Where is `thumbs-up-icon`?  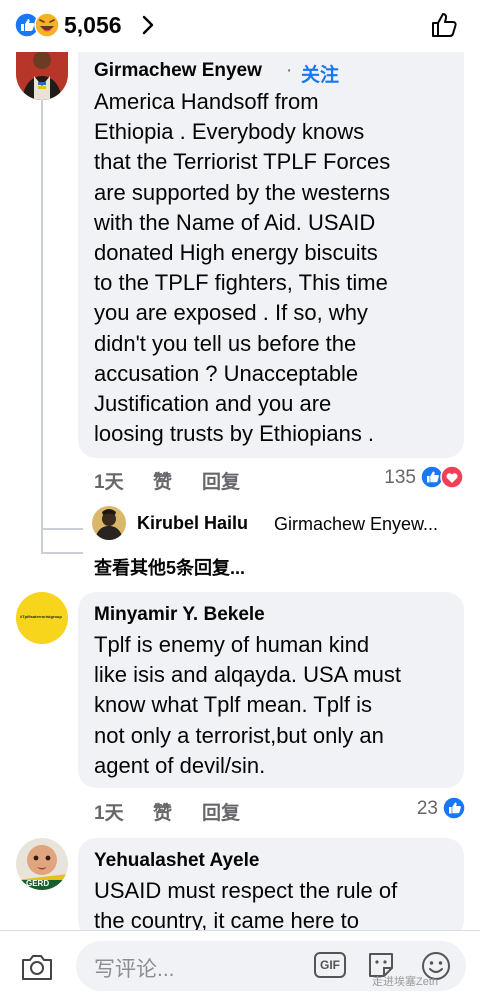 thumbs-up-icon is located at coordinates (445, 25).